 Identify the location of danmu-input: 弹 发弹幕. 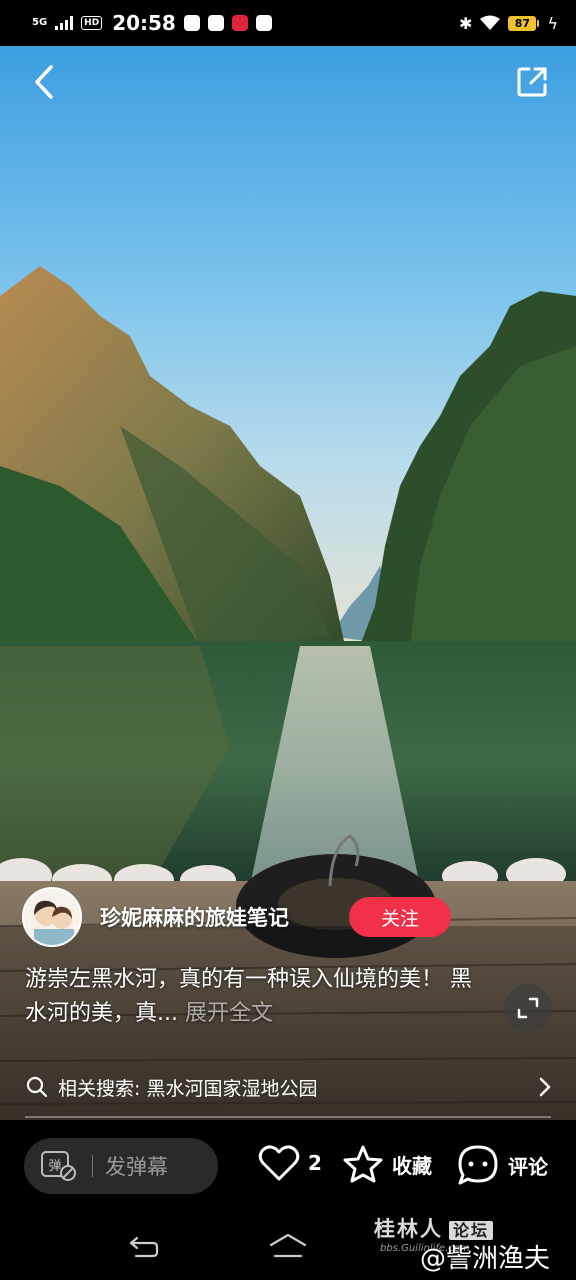
(121, 1166).